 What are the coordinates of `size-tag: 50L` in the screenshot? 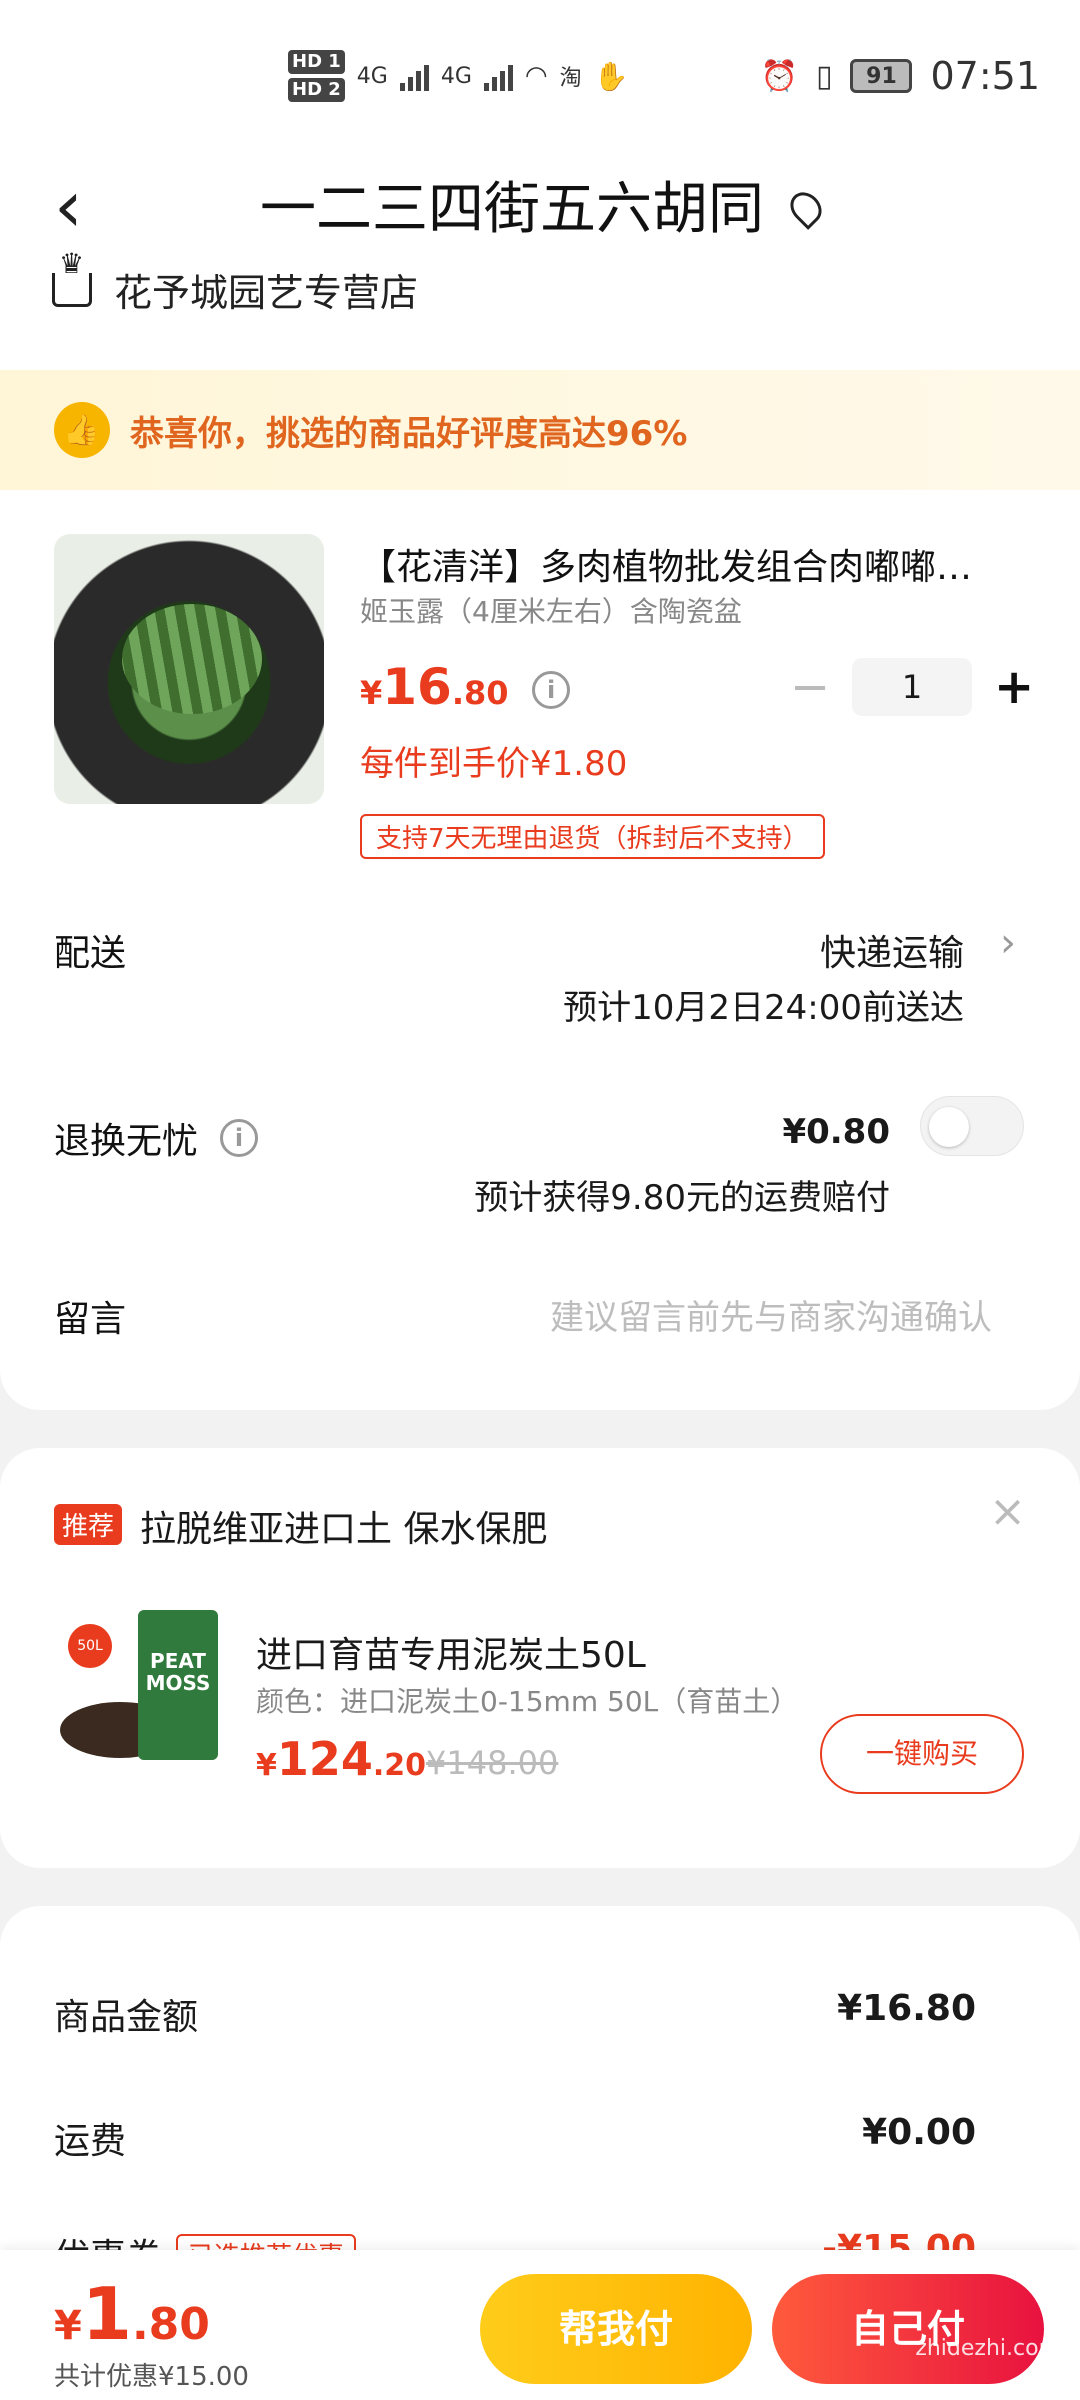 It's located at (90, 1646).